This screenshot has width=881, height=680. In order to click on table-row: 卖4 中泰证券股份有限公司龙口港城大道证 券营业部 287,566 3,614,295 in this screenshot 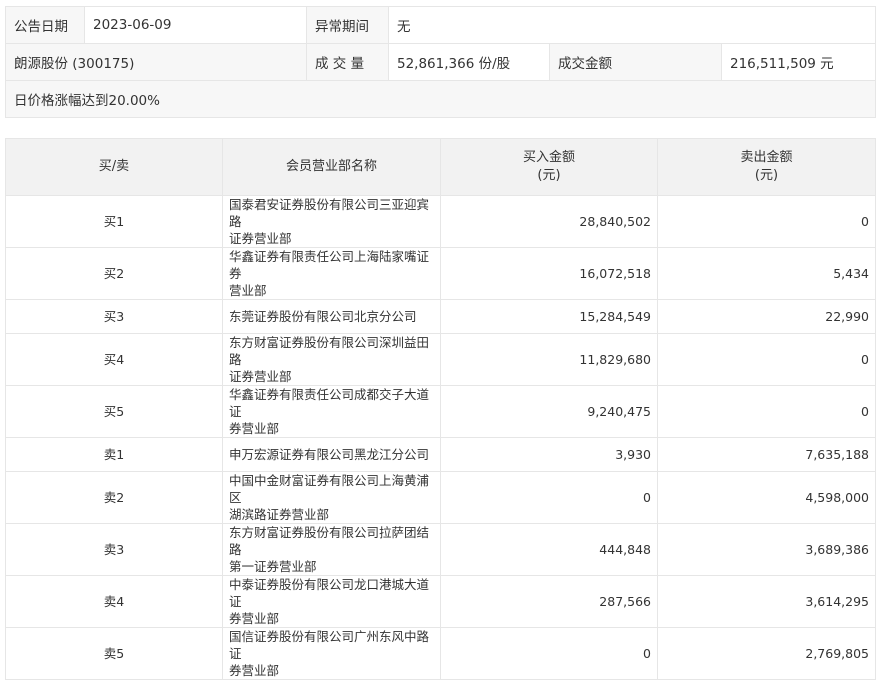, I will do `click(440, 601)`.